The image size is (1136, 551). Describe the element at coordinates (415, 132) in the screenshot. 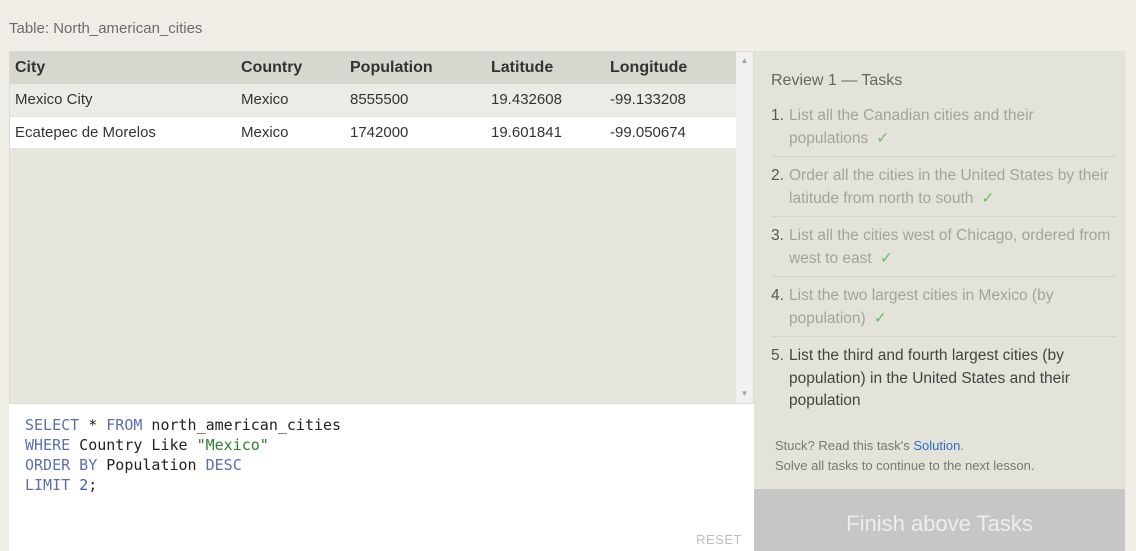

I see `table-cell: 1742000` at that location.